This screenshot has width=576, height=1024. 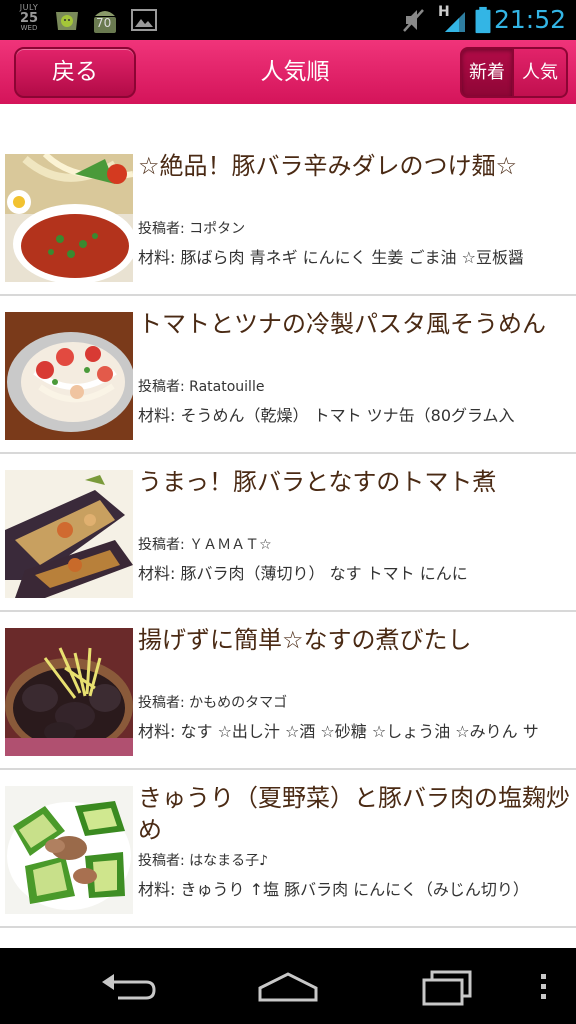 I want to click on recent-apps-icon, so click(x=448, y=986).